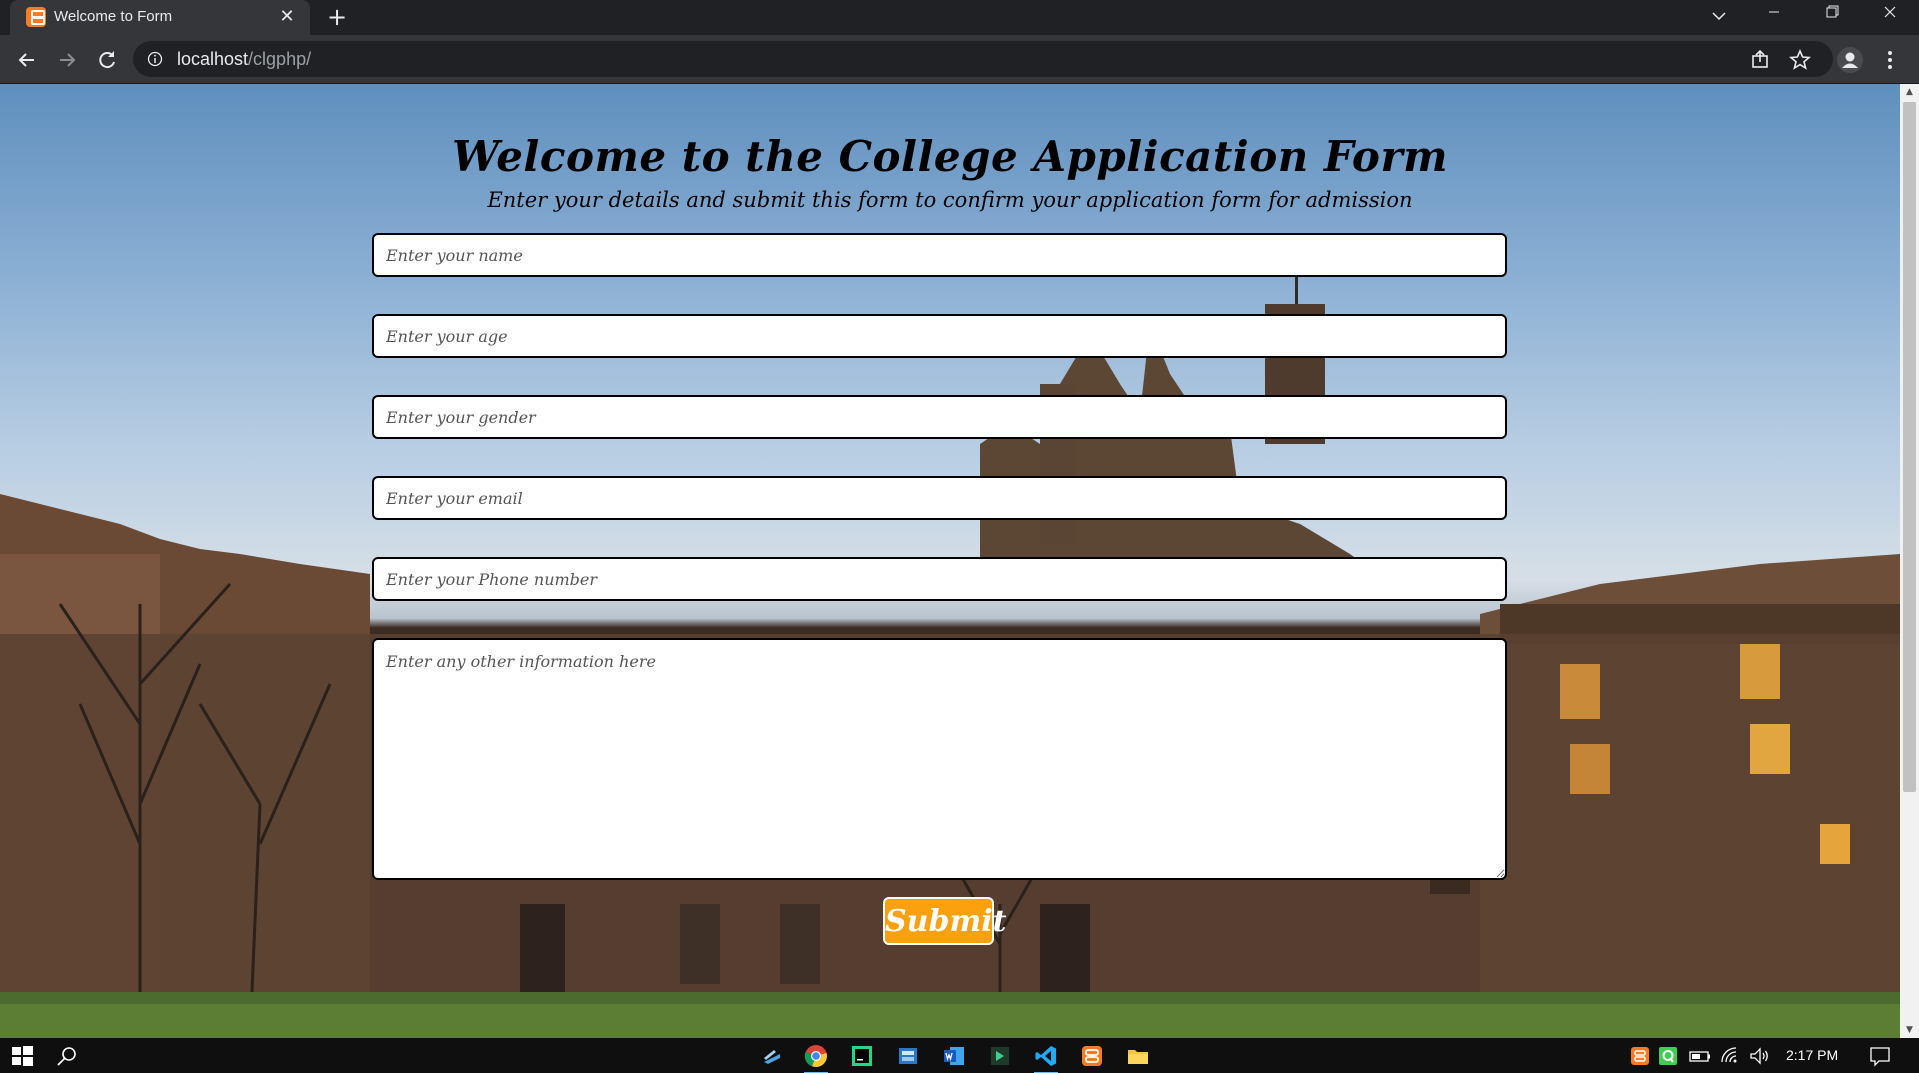 The width and height of the screenshot is (1919, 1073). I want to click on scrollbar-thumb, so click(1909, 447).